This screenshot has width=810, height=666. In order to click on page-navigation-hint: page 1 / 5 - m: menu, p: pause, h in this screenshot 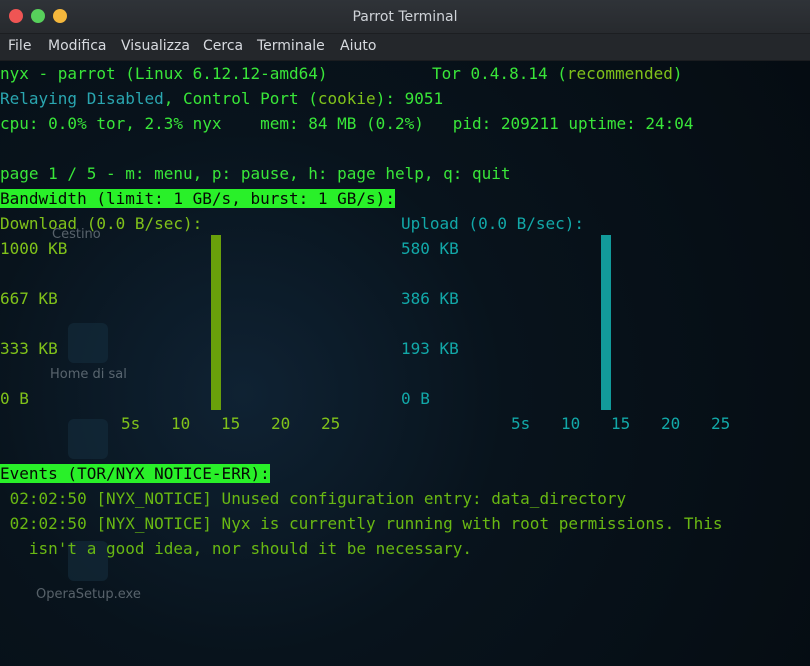, I will do `click(255, 173)`.